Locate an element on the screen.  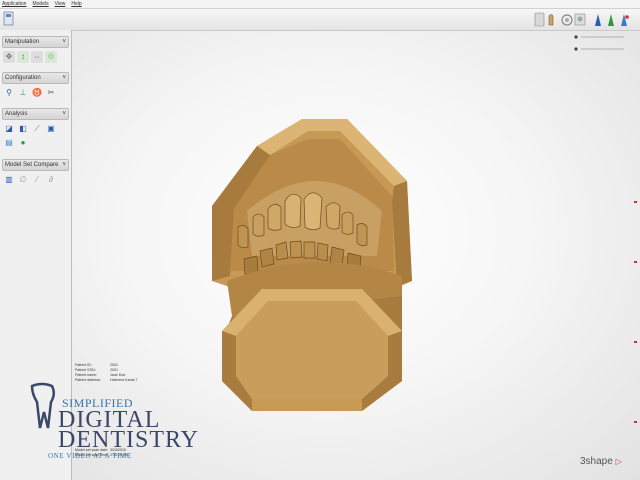
panel-manipulation: Manipulation ˅ ✥ ↕ ⇔ ♲ is located at coordinates (35, 51).